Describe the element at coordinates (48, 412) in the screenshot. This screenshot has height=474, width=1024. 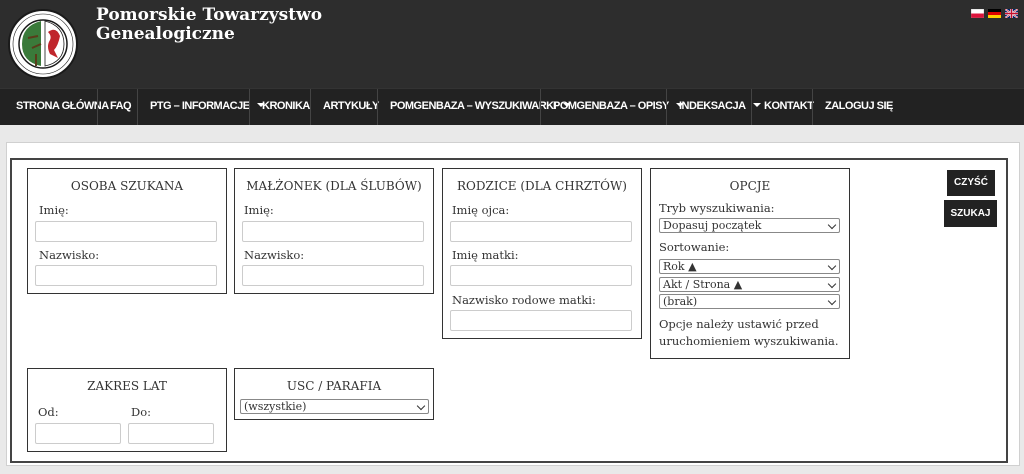
I see `od-label: Od:` at that location.